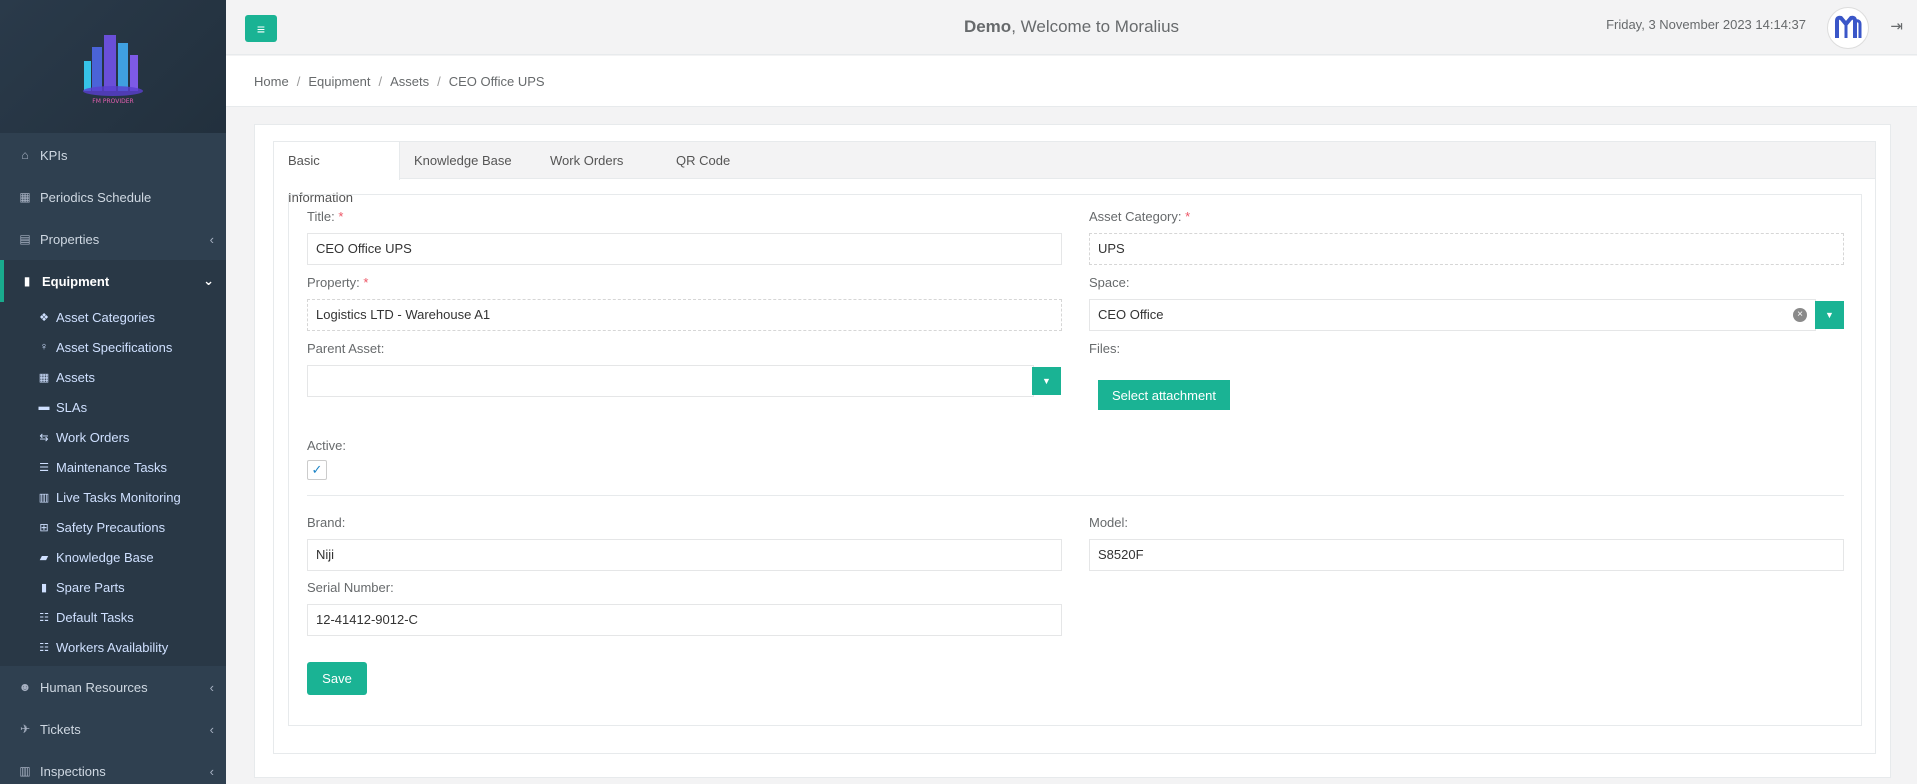  Describe the element at coordinates (1109, 282) in the screenshot. I see `space-label: Space:` at that location.